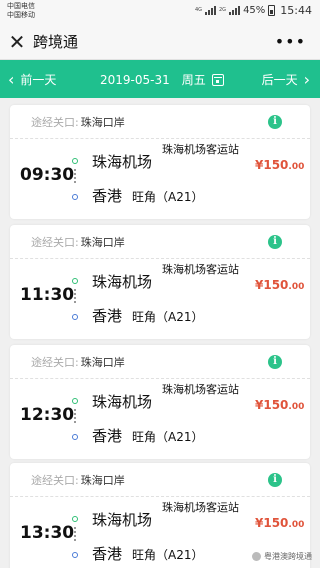  What do you see at coordinates (160, 179) in the screenshot?
I see `trip-card-body: 09:30 珠海机场 珠海机场客运站 香港 旺角（A21） ¥150.00` at bounding box center [160, 179].